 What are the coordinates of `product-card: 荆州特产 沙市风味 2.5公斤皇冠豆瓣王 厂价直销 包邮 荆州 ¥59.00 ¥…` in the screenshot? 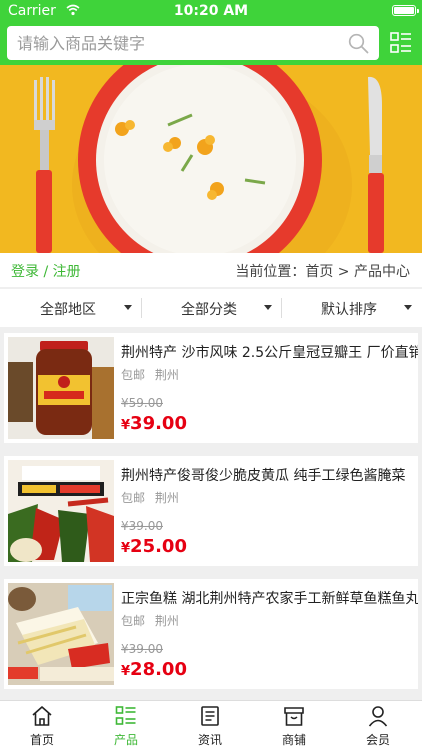 It's located at (211, 388).